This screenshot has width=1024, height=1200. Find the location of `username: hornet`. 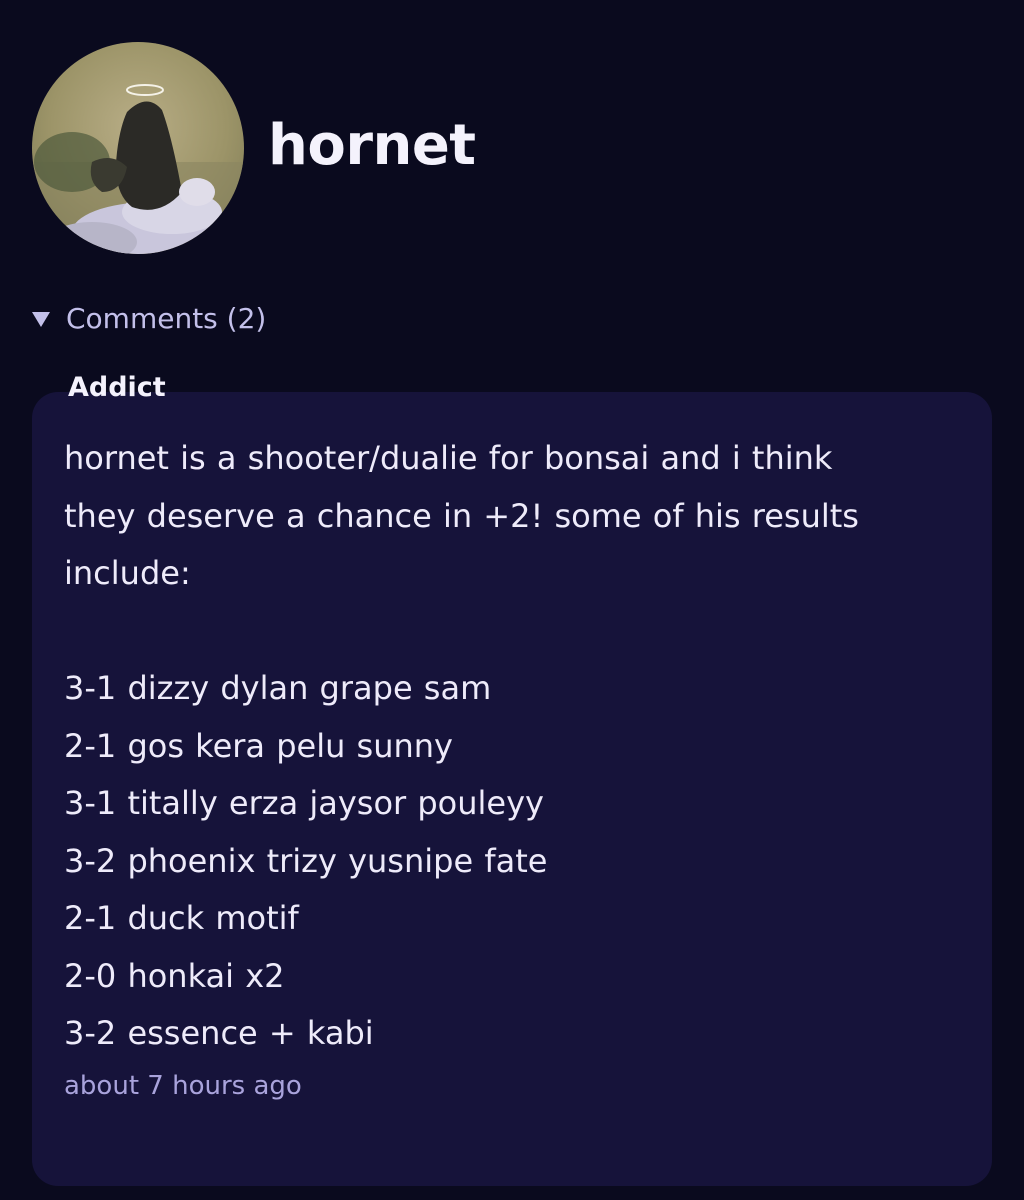

username: hornet is located at coordinates (372, 145).